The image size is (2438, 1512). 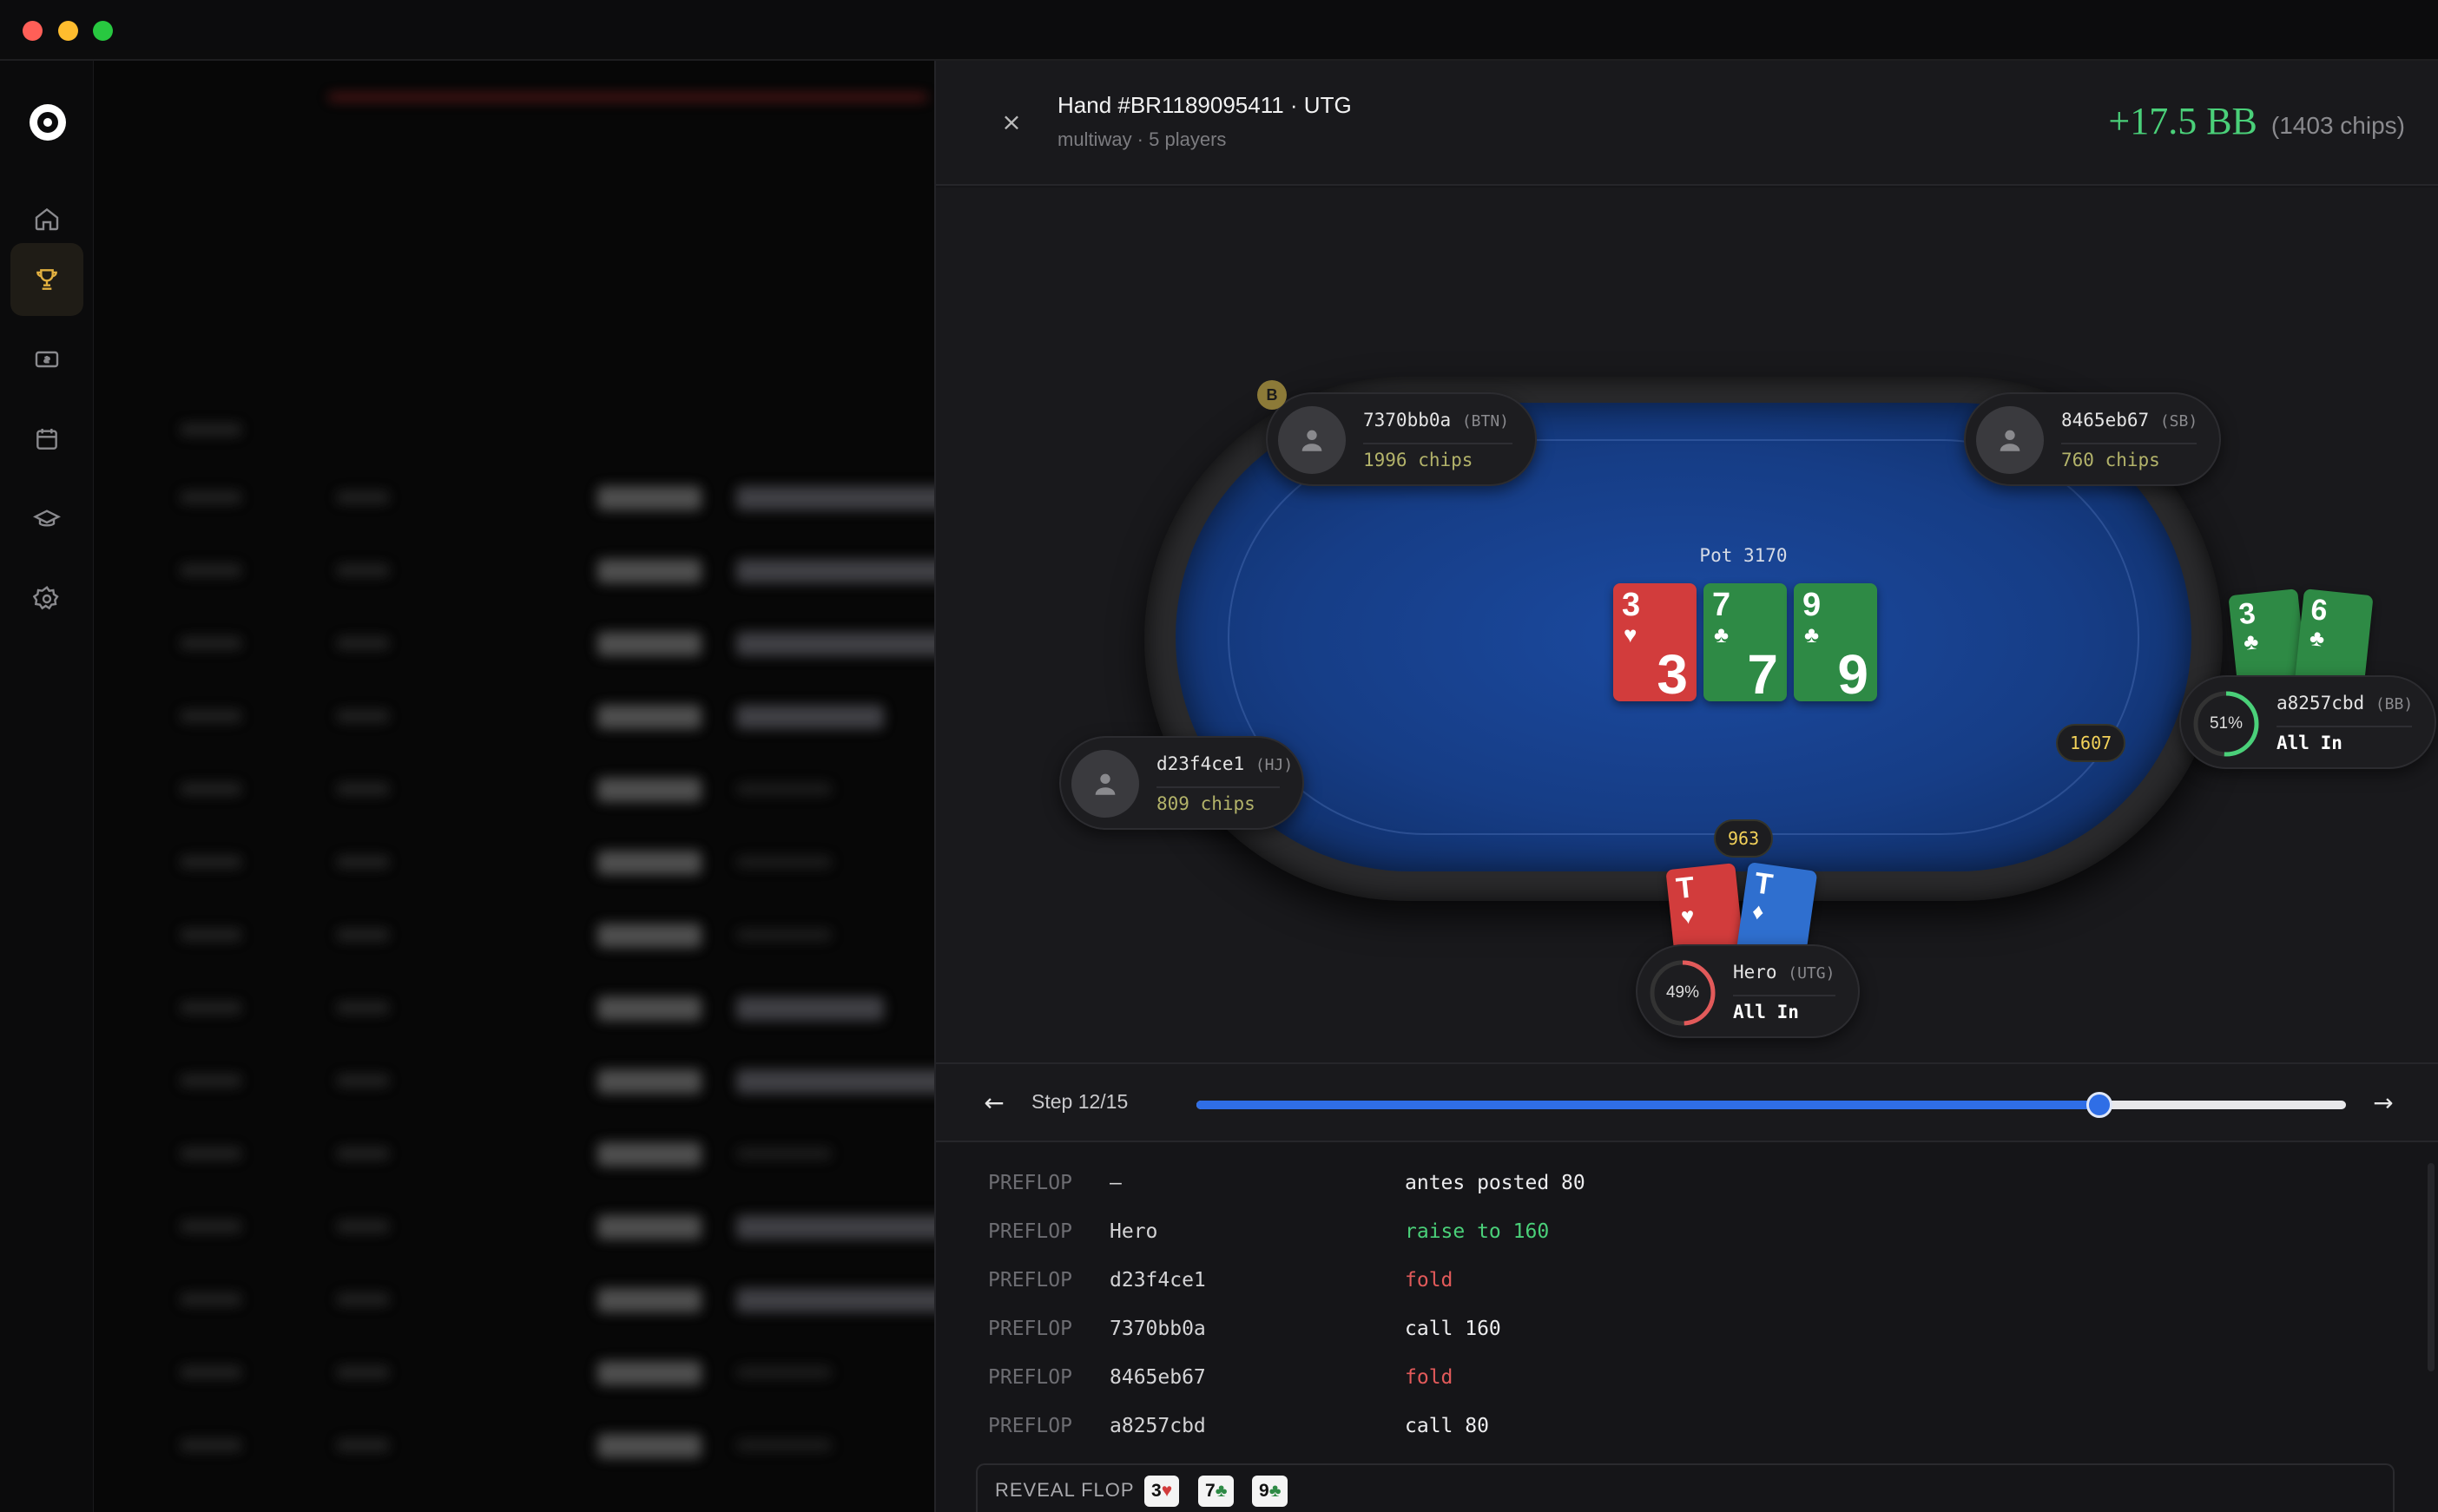 I want to click on reveal-label: REVEAL FLOP, so click(x=1065, y=1490).